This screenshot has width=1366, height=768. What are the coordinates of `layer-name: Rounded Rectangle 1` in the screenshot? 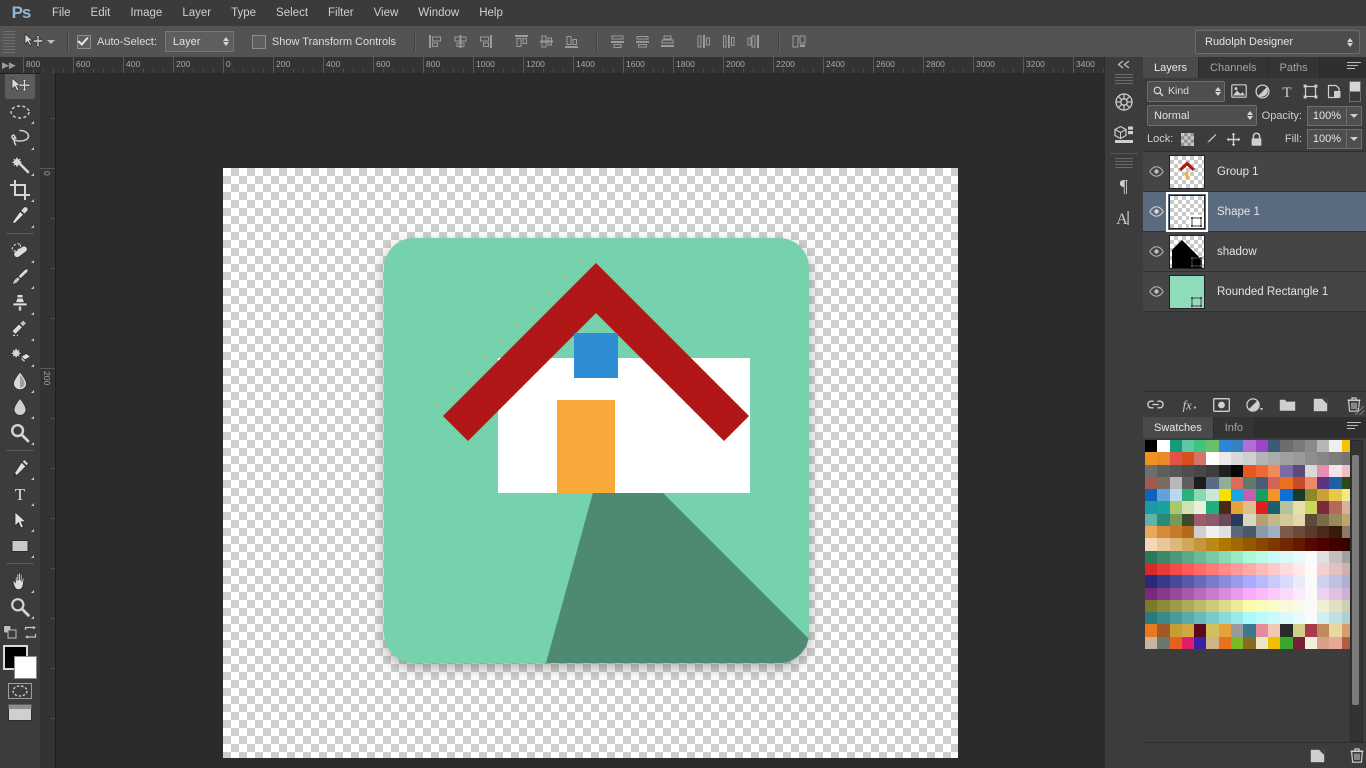 It's located at (1272, 292).